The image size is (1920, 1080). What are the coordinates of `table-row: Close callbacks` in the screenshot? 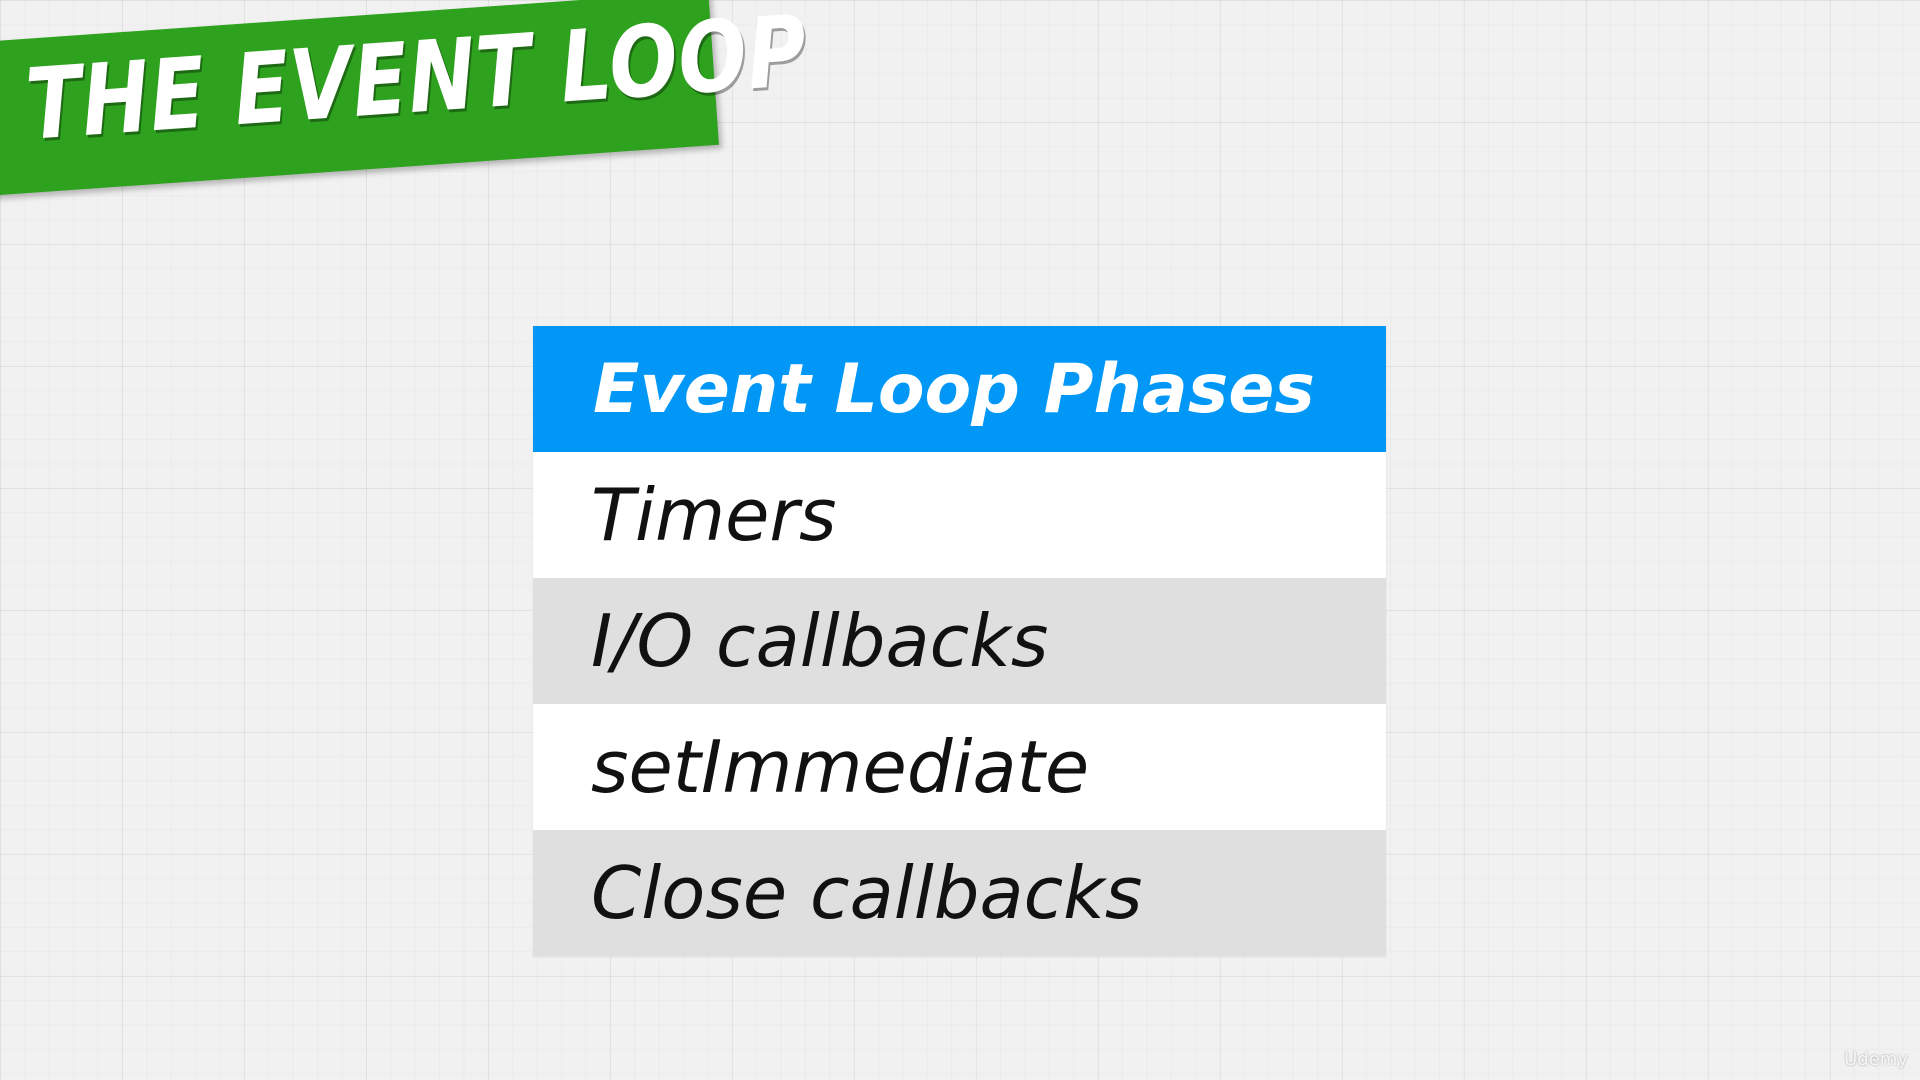 It's located at (959, 893).